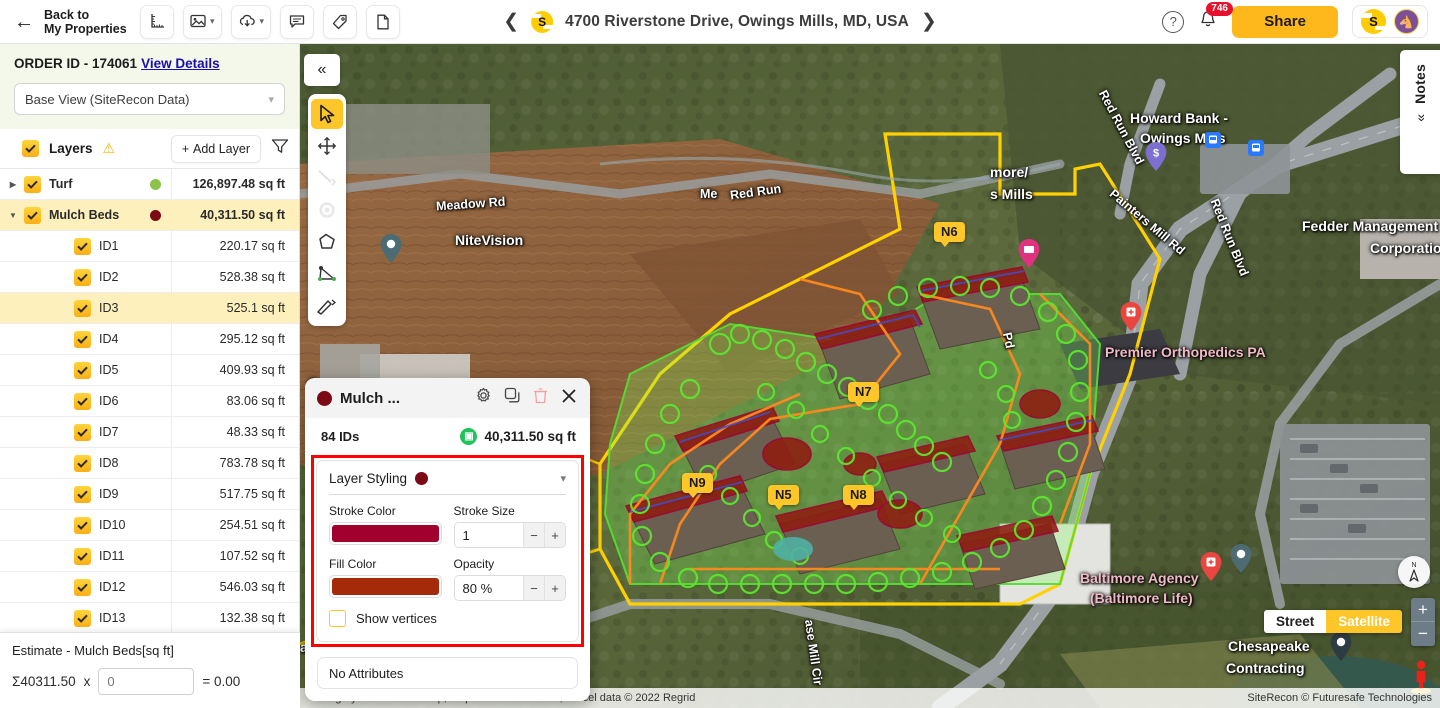  What do you see at coordinates (447, 673) in the screenshot?
I see `no-attributes-field: No Attributes` at bounding box center [447, 673].